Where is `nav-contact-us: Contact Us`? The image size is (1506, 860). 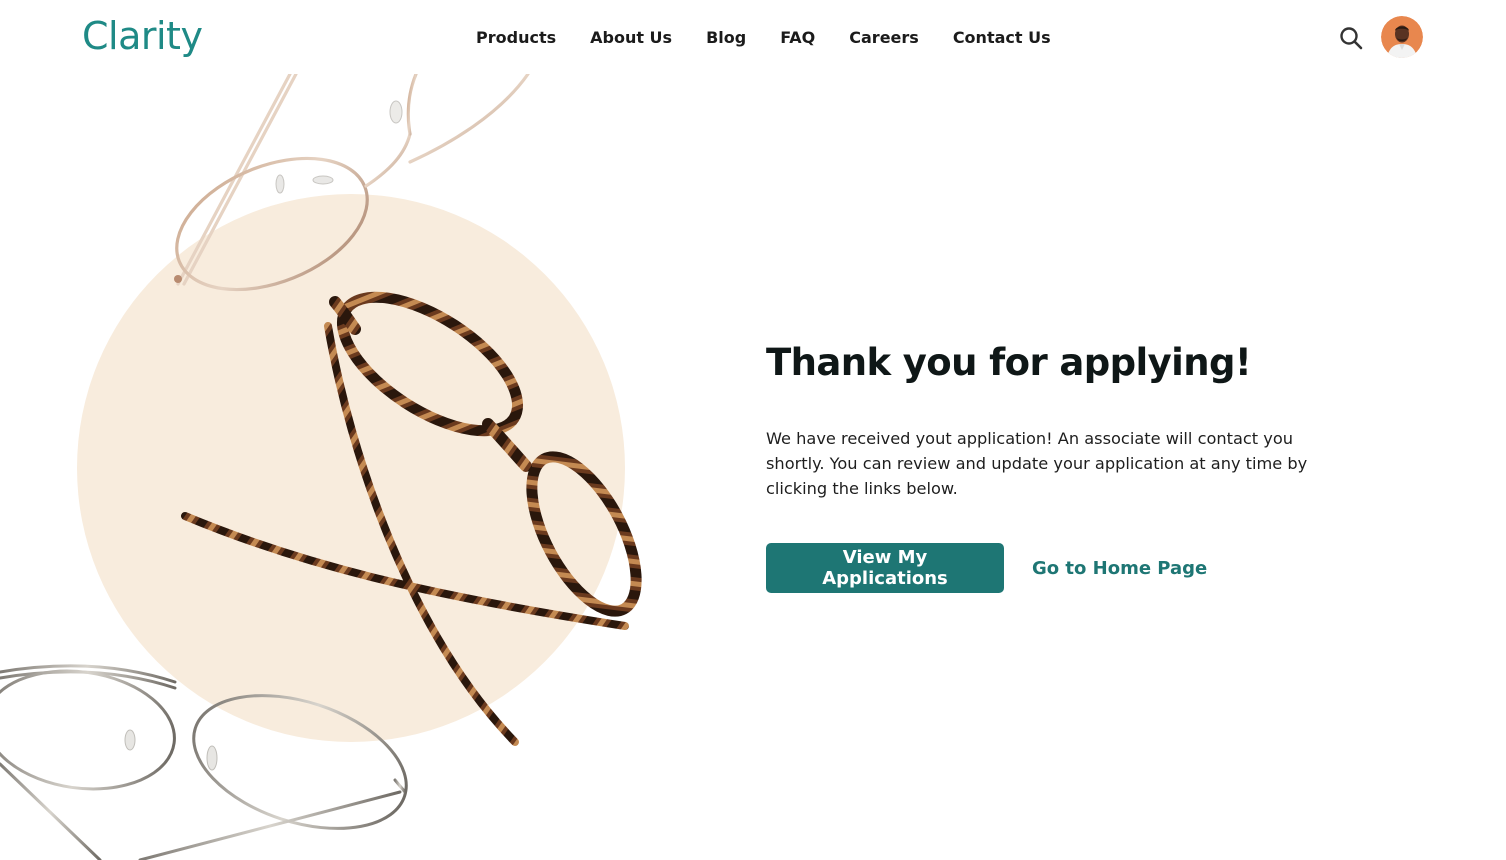
nav-contact-us: Contact Us is located at coordinates (1002, 38).